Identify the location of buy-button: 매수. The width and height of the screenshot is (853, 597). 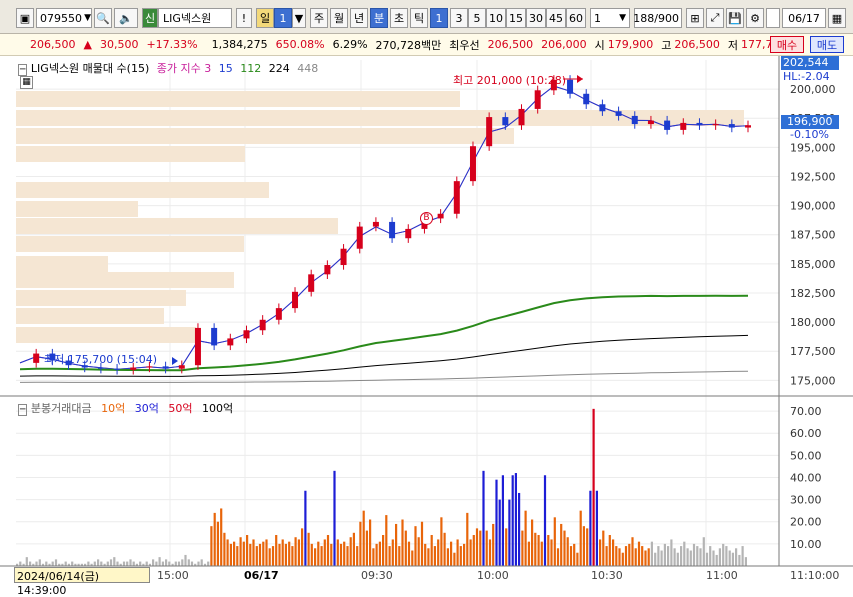
(787, 44).